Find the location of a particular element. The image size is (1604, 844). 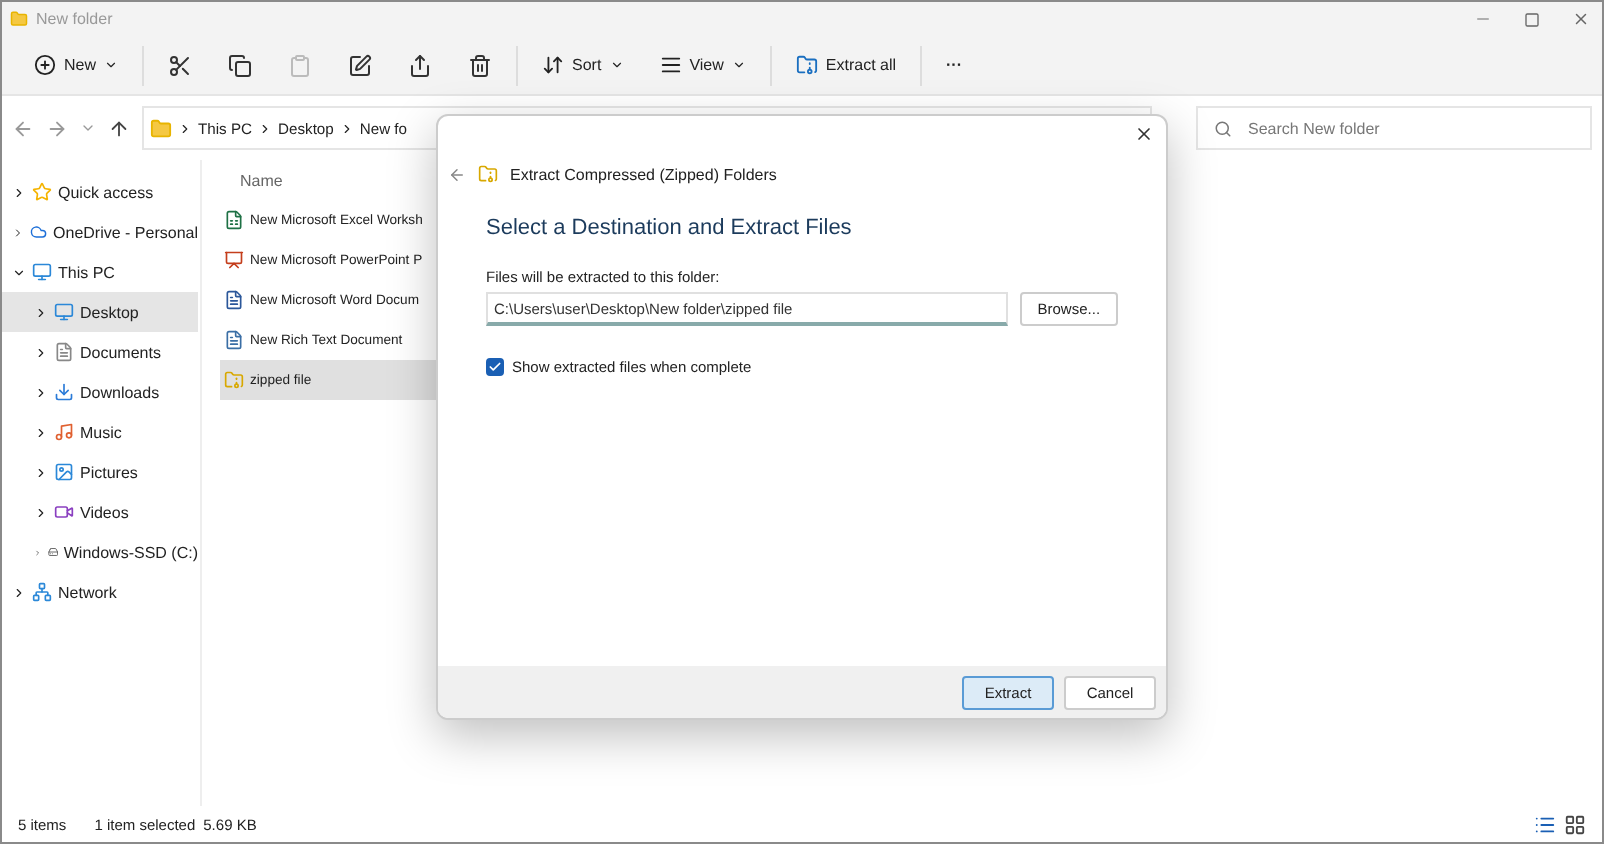

view-button: View is located at coordinates (702, 65).